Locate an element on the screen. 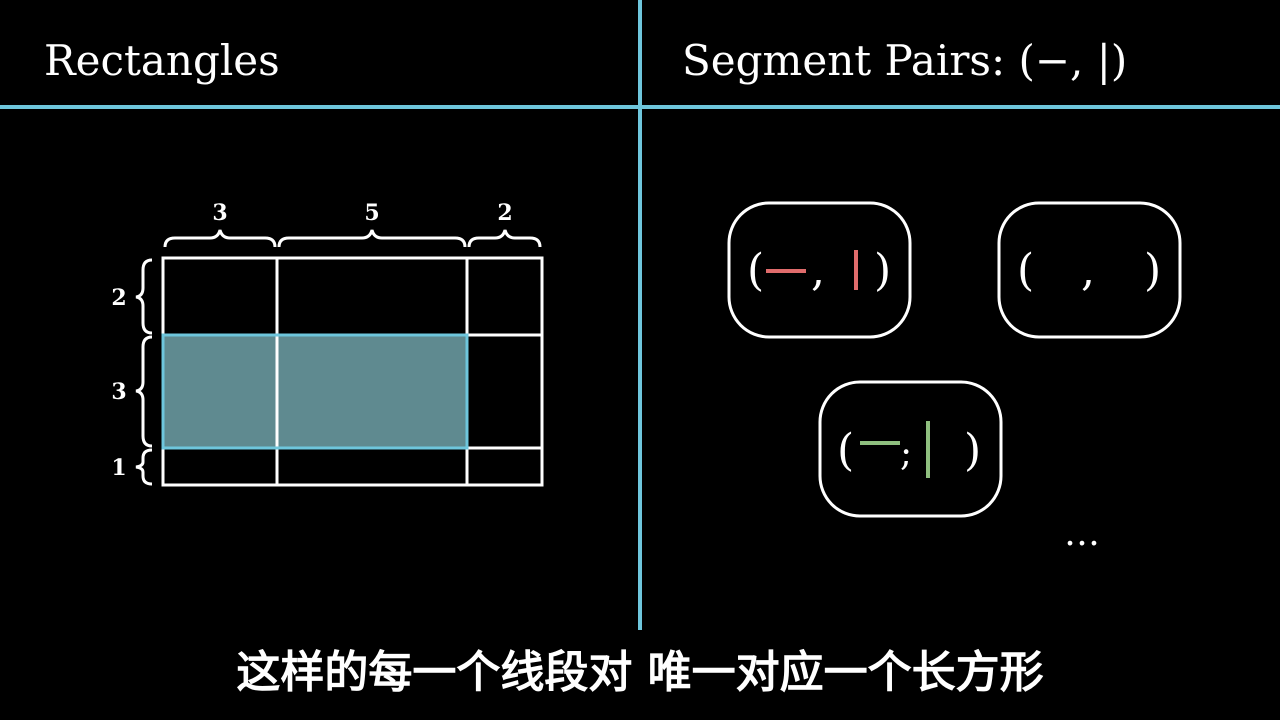  row-label: 3 is located at coordinates (118, 392).